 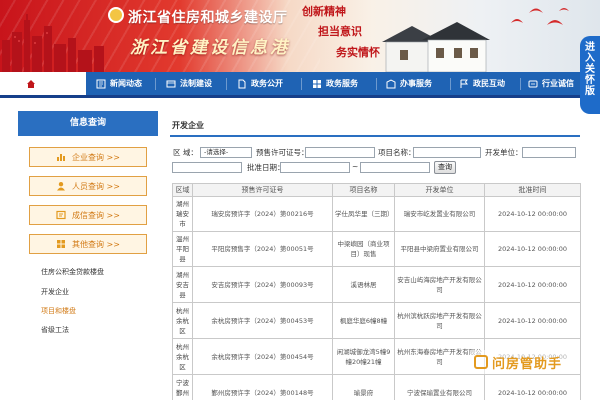 I want to click on traditional-house-image, so click(x=436, y=47).